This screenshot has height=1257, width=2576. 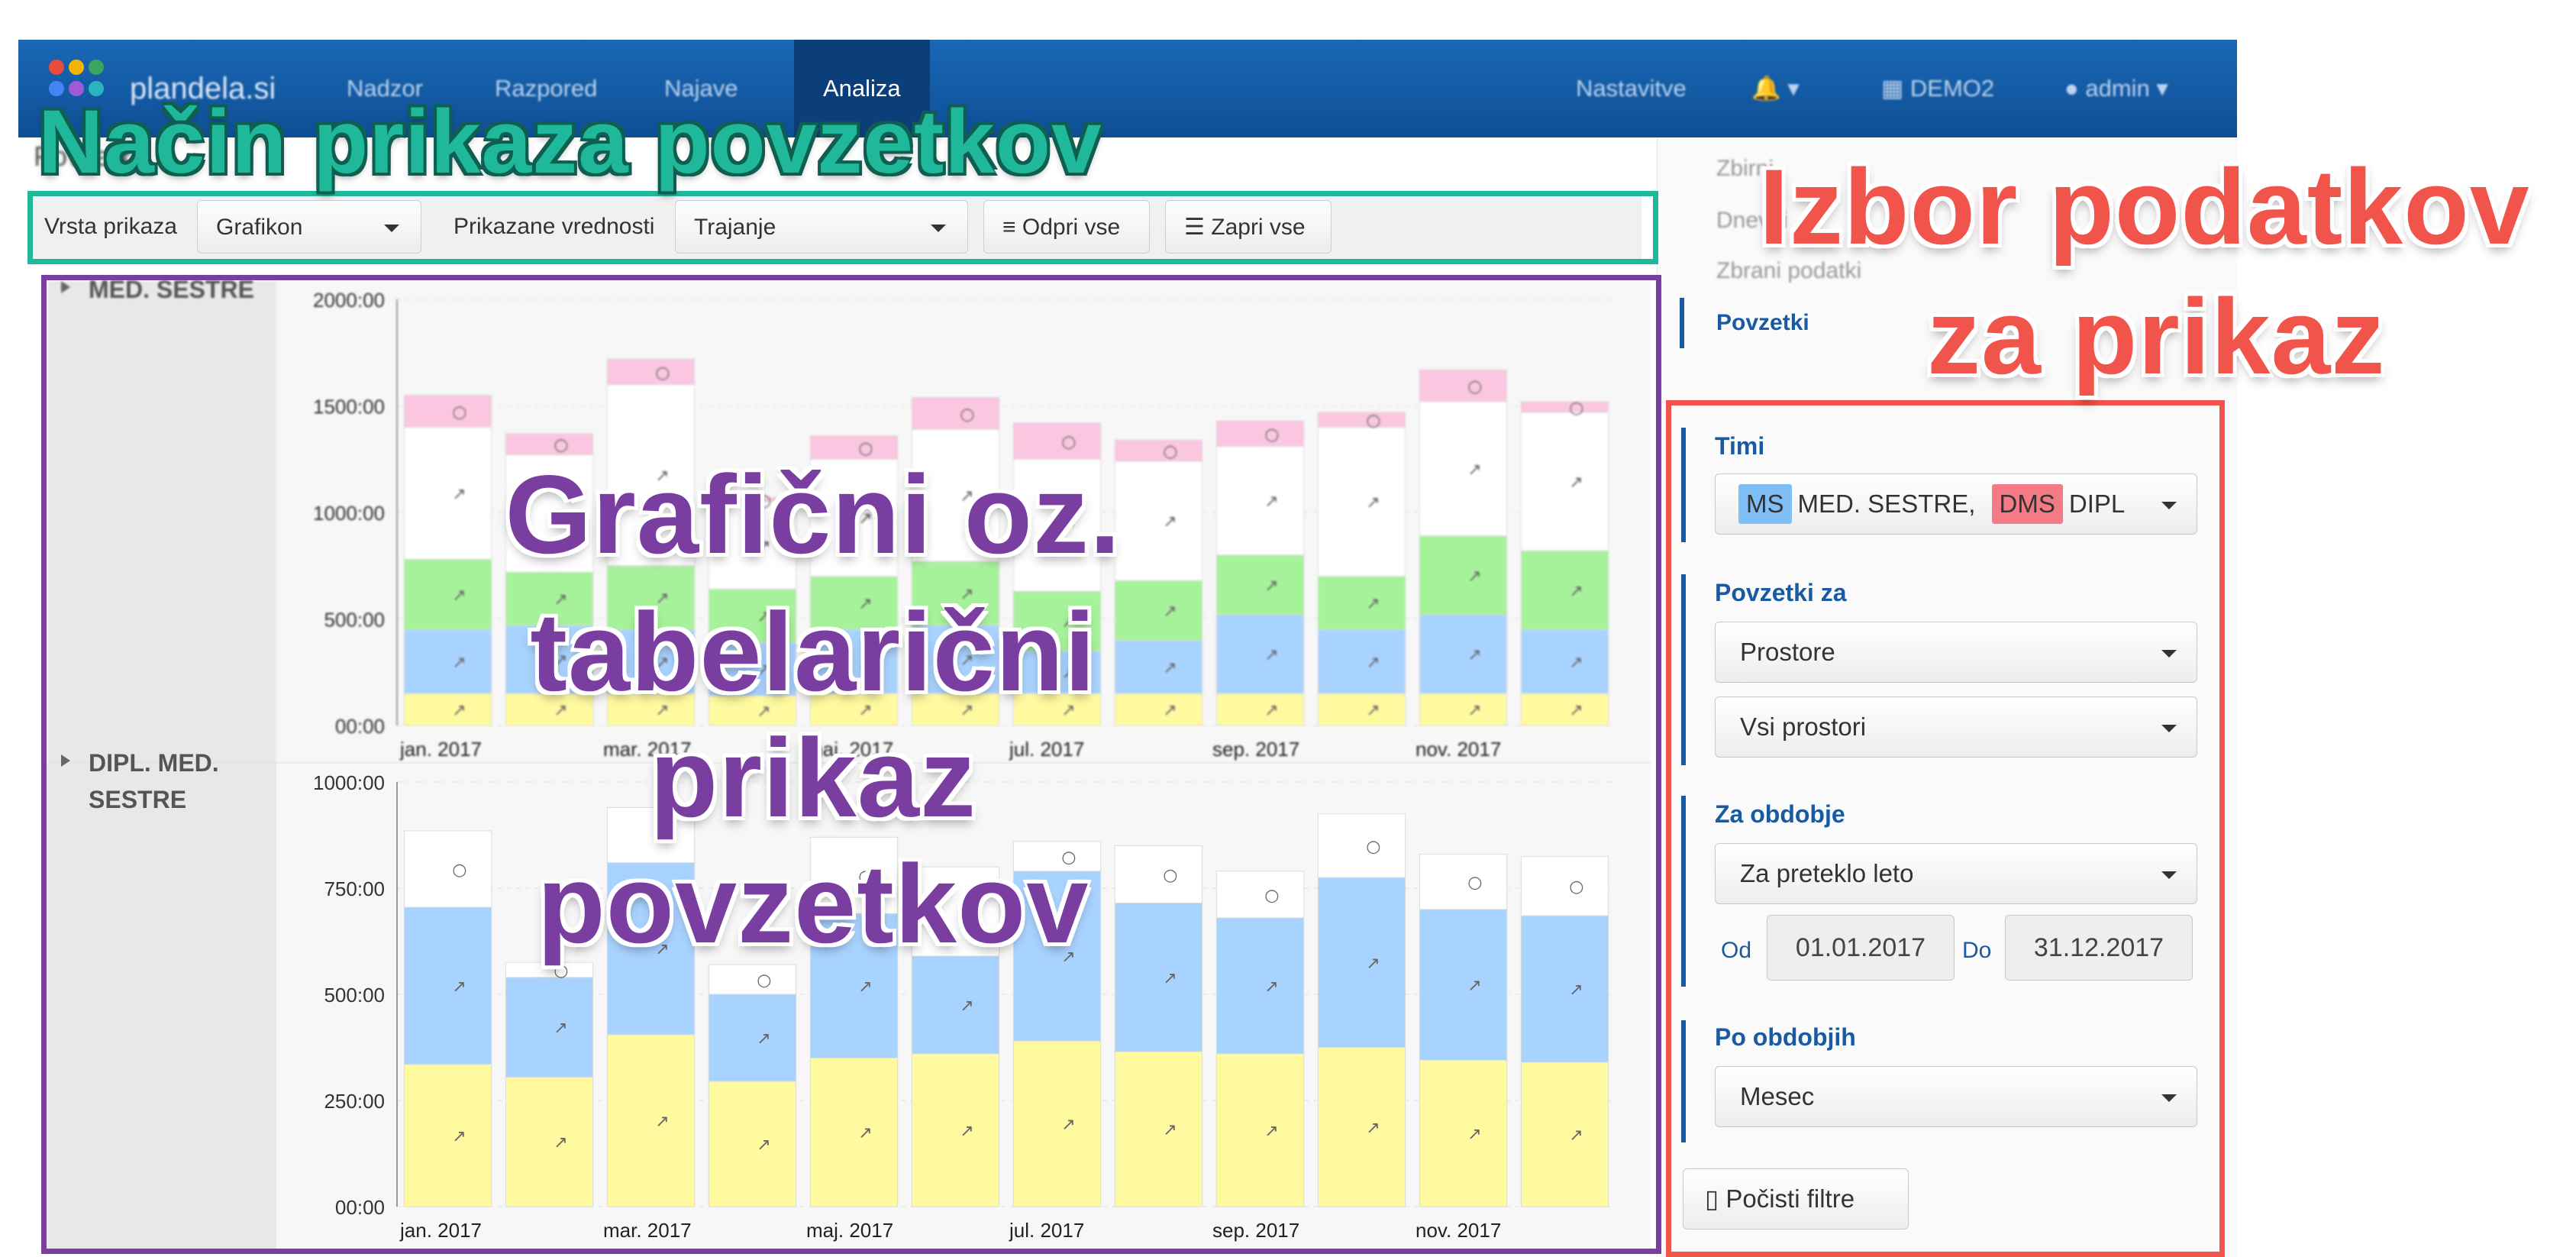 I want to click on chart-annotation-line3: prikaz, so click(x=813, y=778).